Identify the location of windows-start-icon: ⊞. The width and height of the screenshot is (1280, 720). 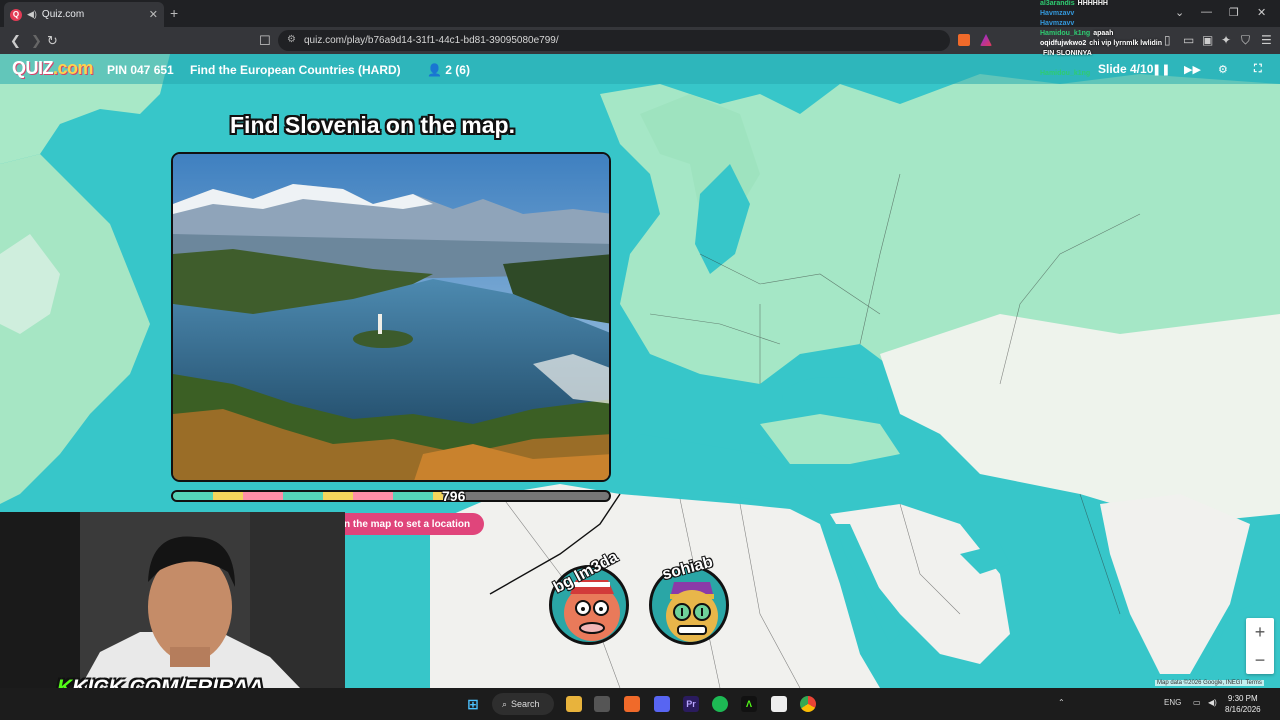
(473, 704).